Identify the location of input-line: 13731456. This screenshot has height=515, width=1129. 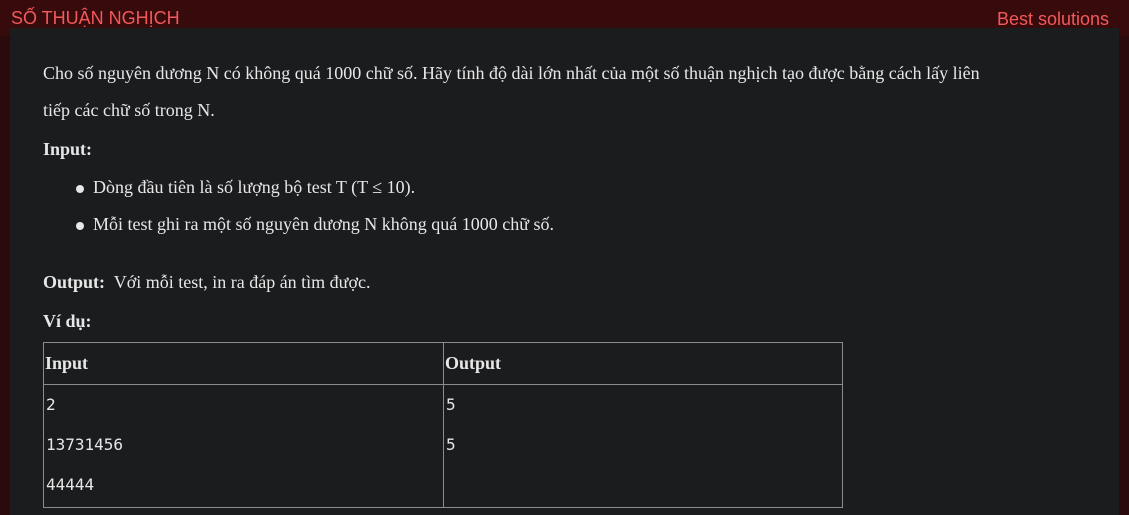
(85, 444).